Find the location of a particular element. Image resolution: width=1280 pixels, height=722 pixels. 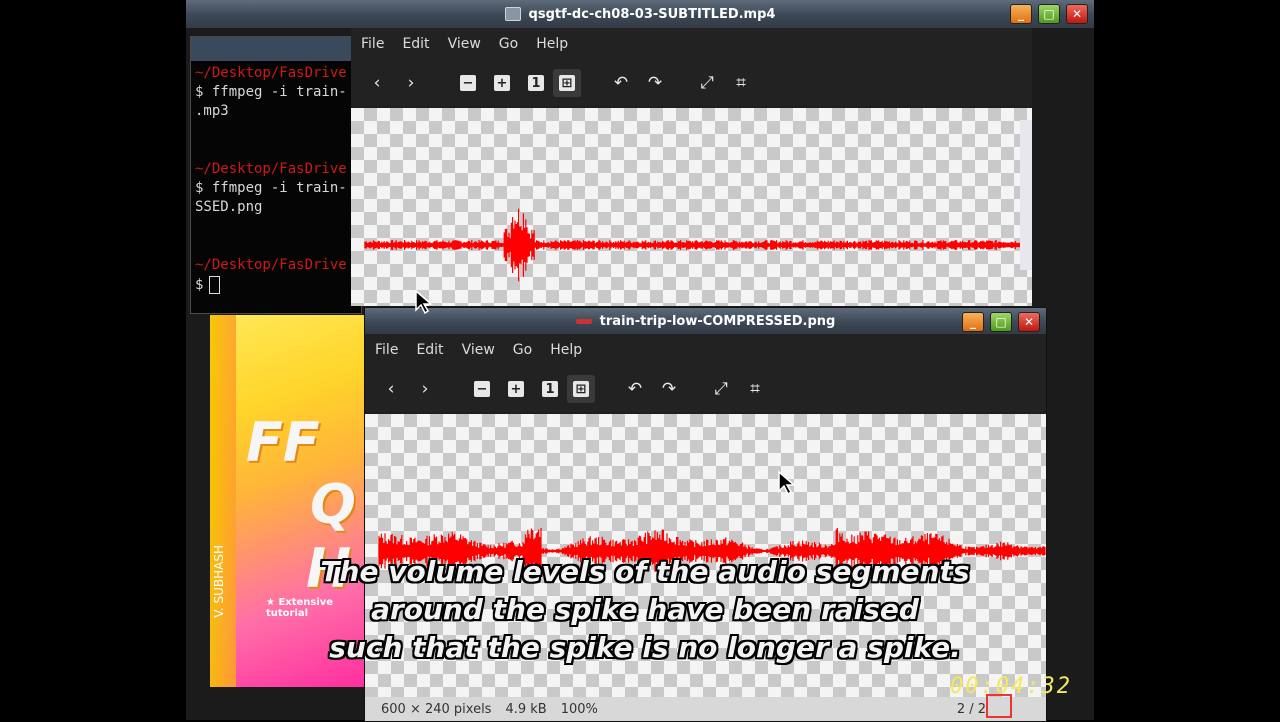

image-file-icon is located at coordinates (583, 321).